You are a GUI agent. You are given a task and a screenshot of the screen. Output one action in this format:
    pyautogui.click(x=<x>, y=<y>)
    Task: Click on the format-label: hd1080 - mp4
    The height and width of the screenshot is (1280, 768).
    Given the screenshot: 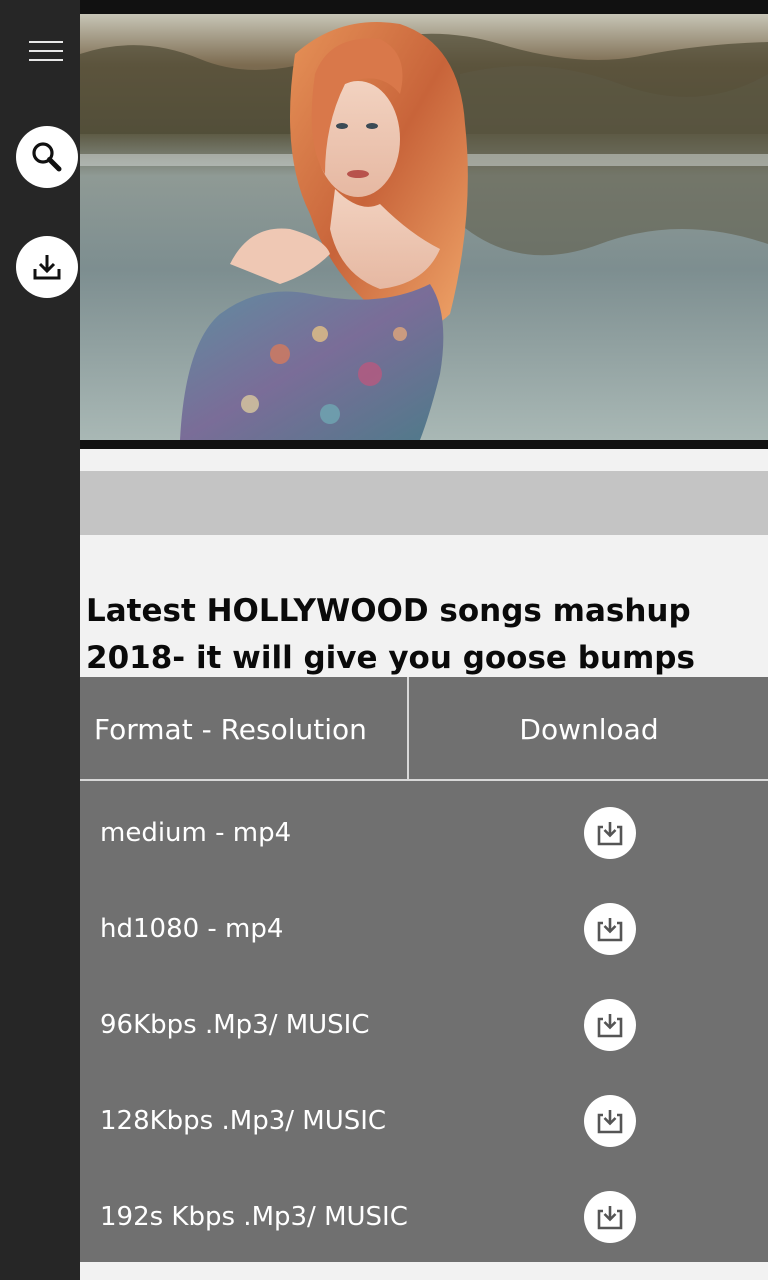 What is the action you would take?
    pyautogui.click(x=192, y=929)
    